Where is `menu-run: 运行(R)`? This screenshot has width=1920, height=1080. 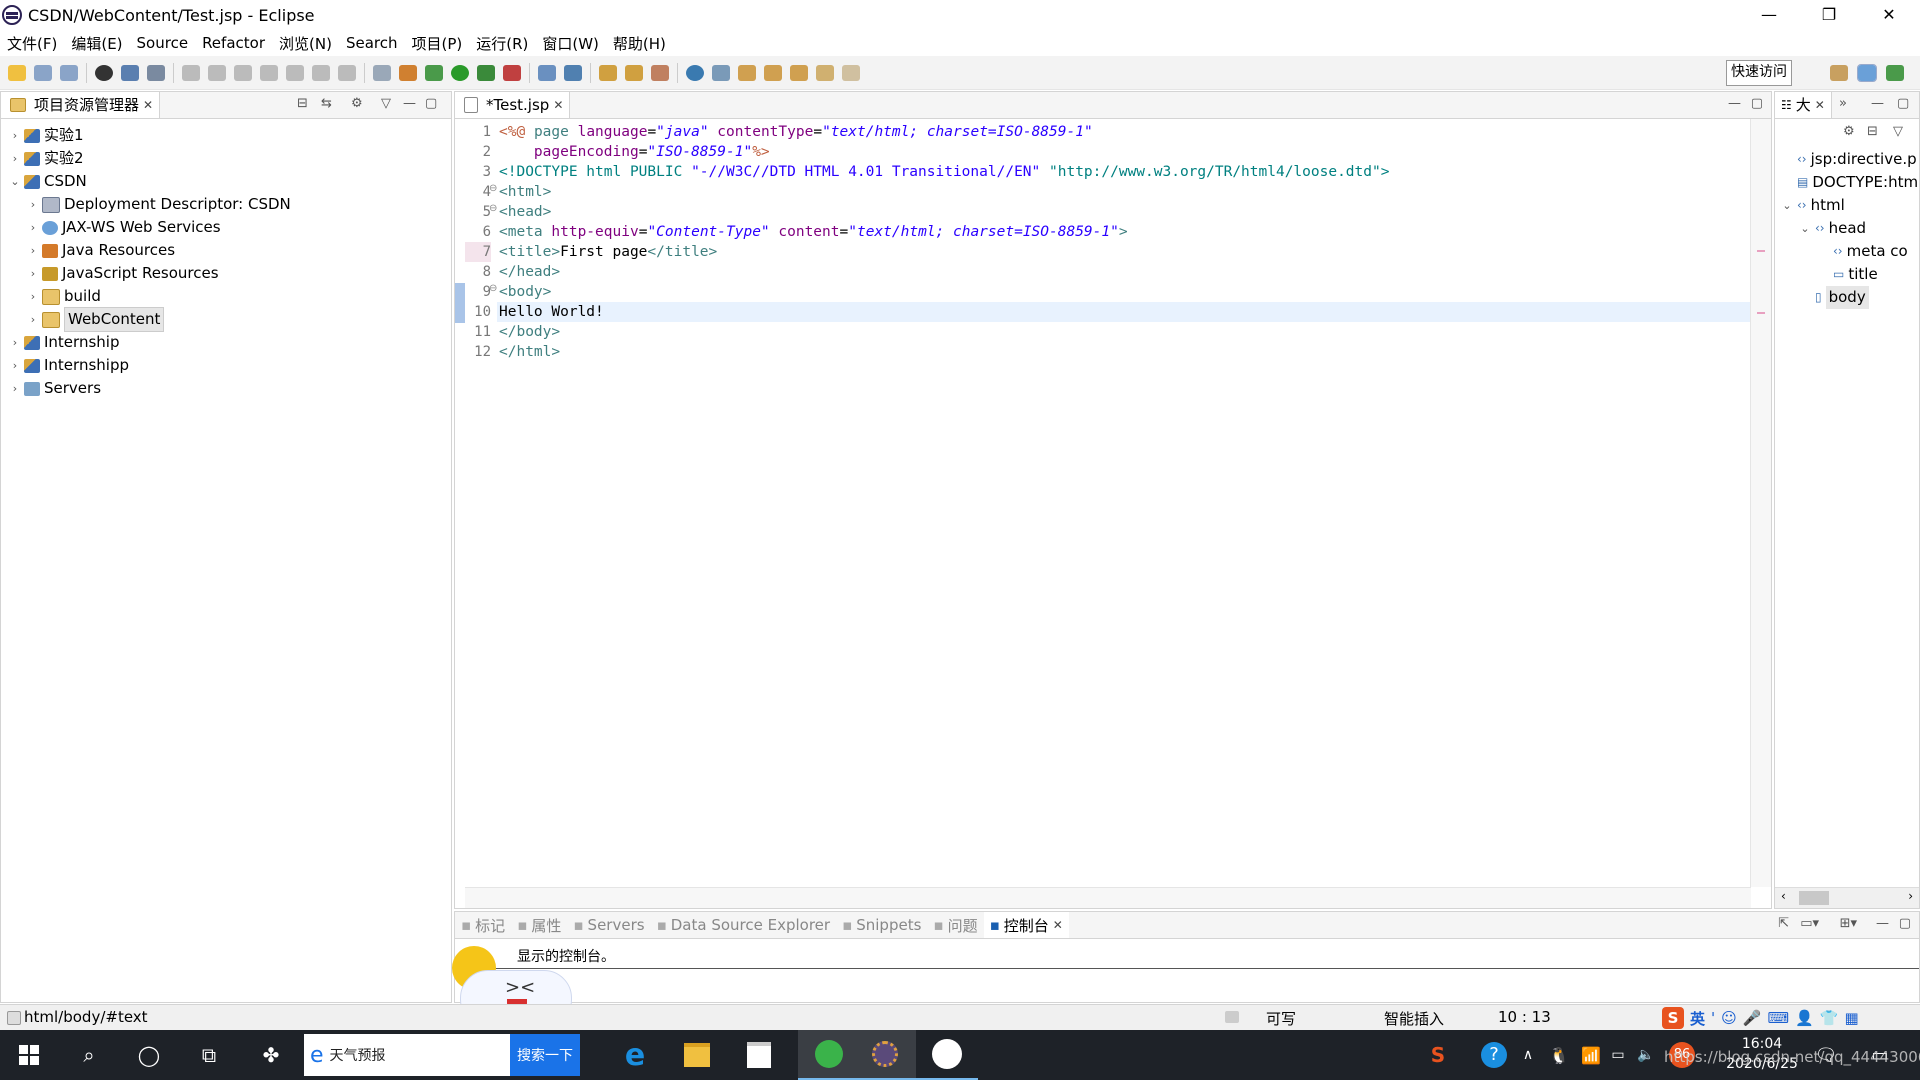
menu-run: 运行(R) is located at coordinates (502, 43).